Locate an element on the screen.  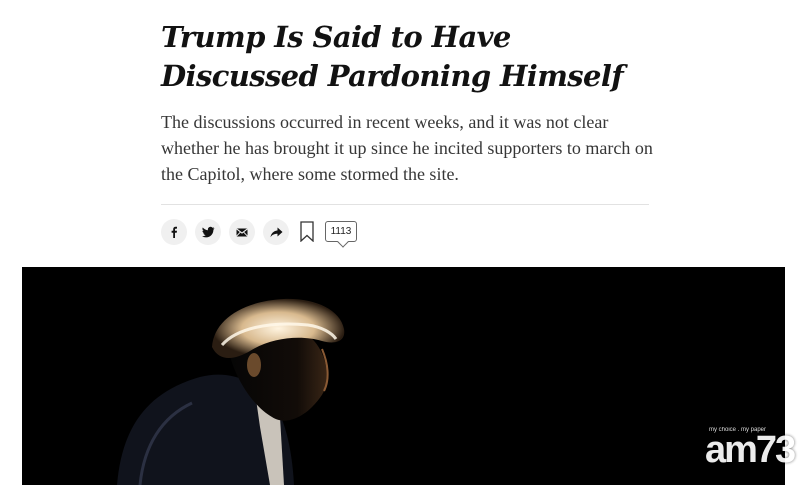
facebook-share-button is located at coordinates (174, 232).